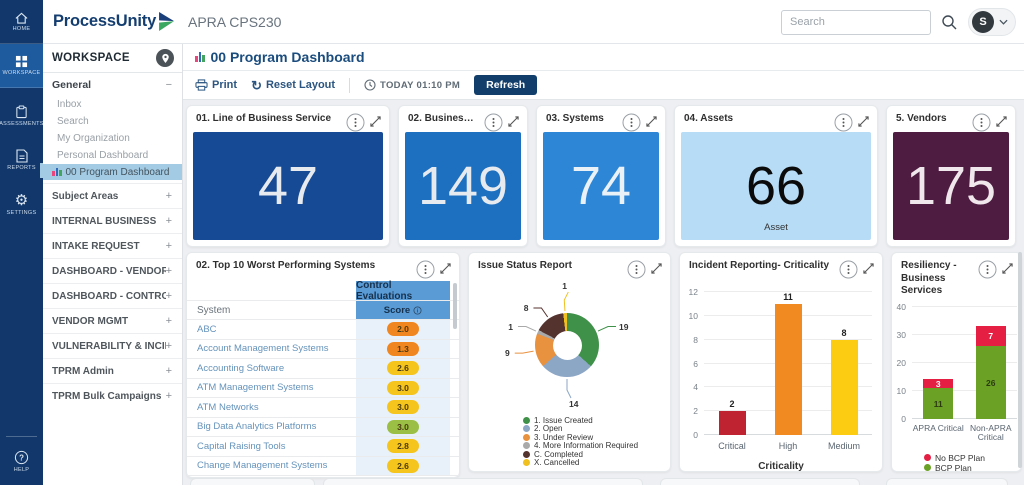  Describe the element at coordinates (695, 387) in the screenshot. I see `y-tick-label: 4` at that location.